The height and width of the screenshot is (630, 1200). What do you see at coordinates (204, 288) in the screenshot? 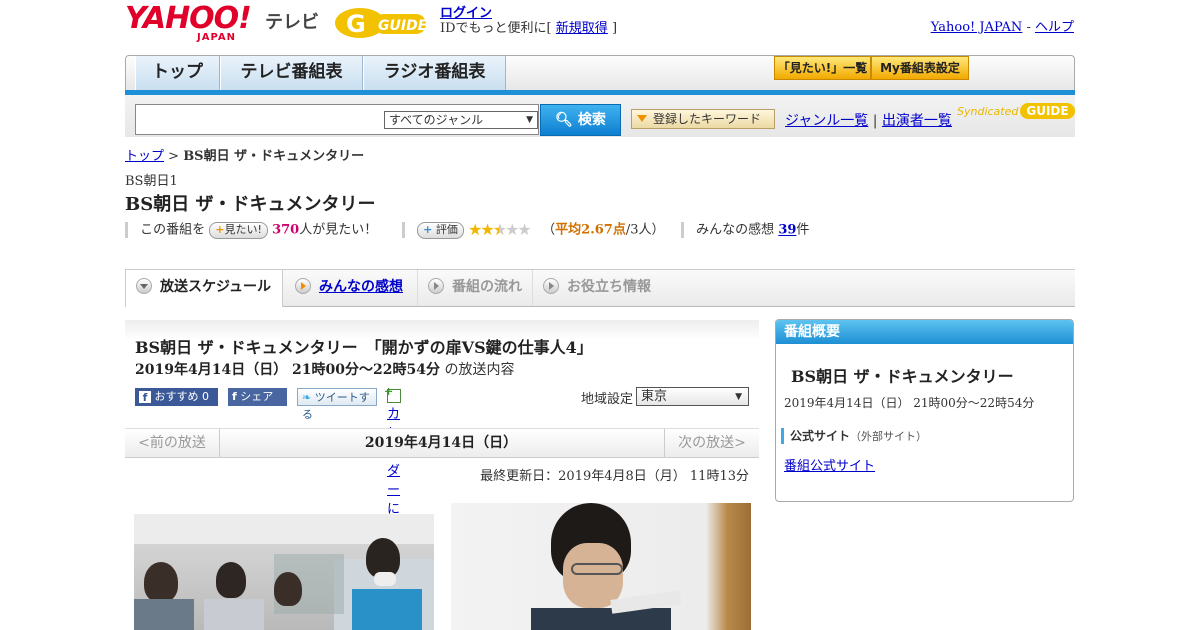
I see `tab-broadcast-schedule: 放送スケジュール` at bounding box center [204, 288].